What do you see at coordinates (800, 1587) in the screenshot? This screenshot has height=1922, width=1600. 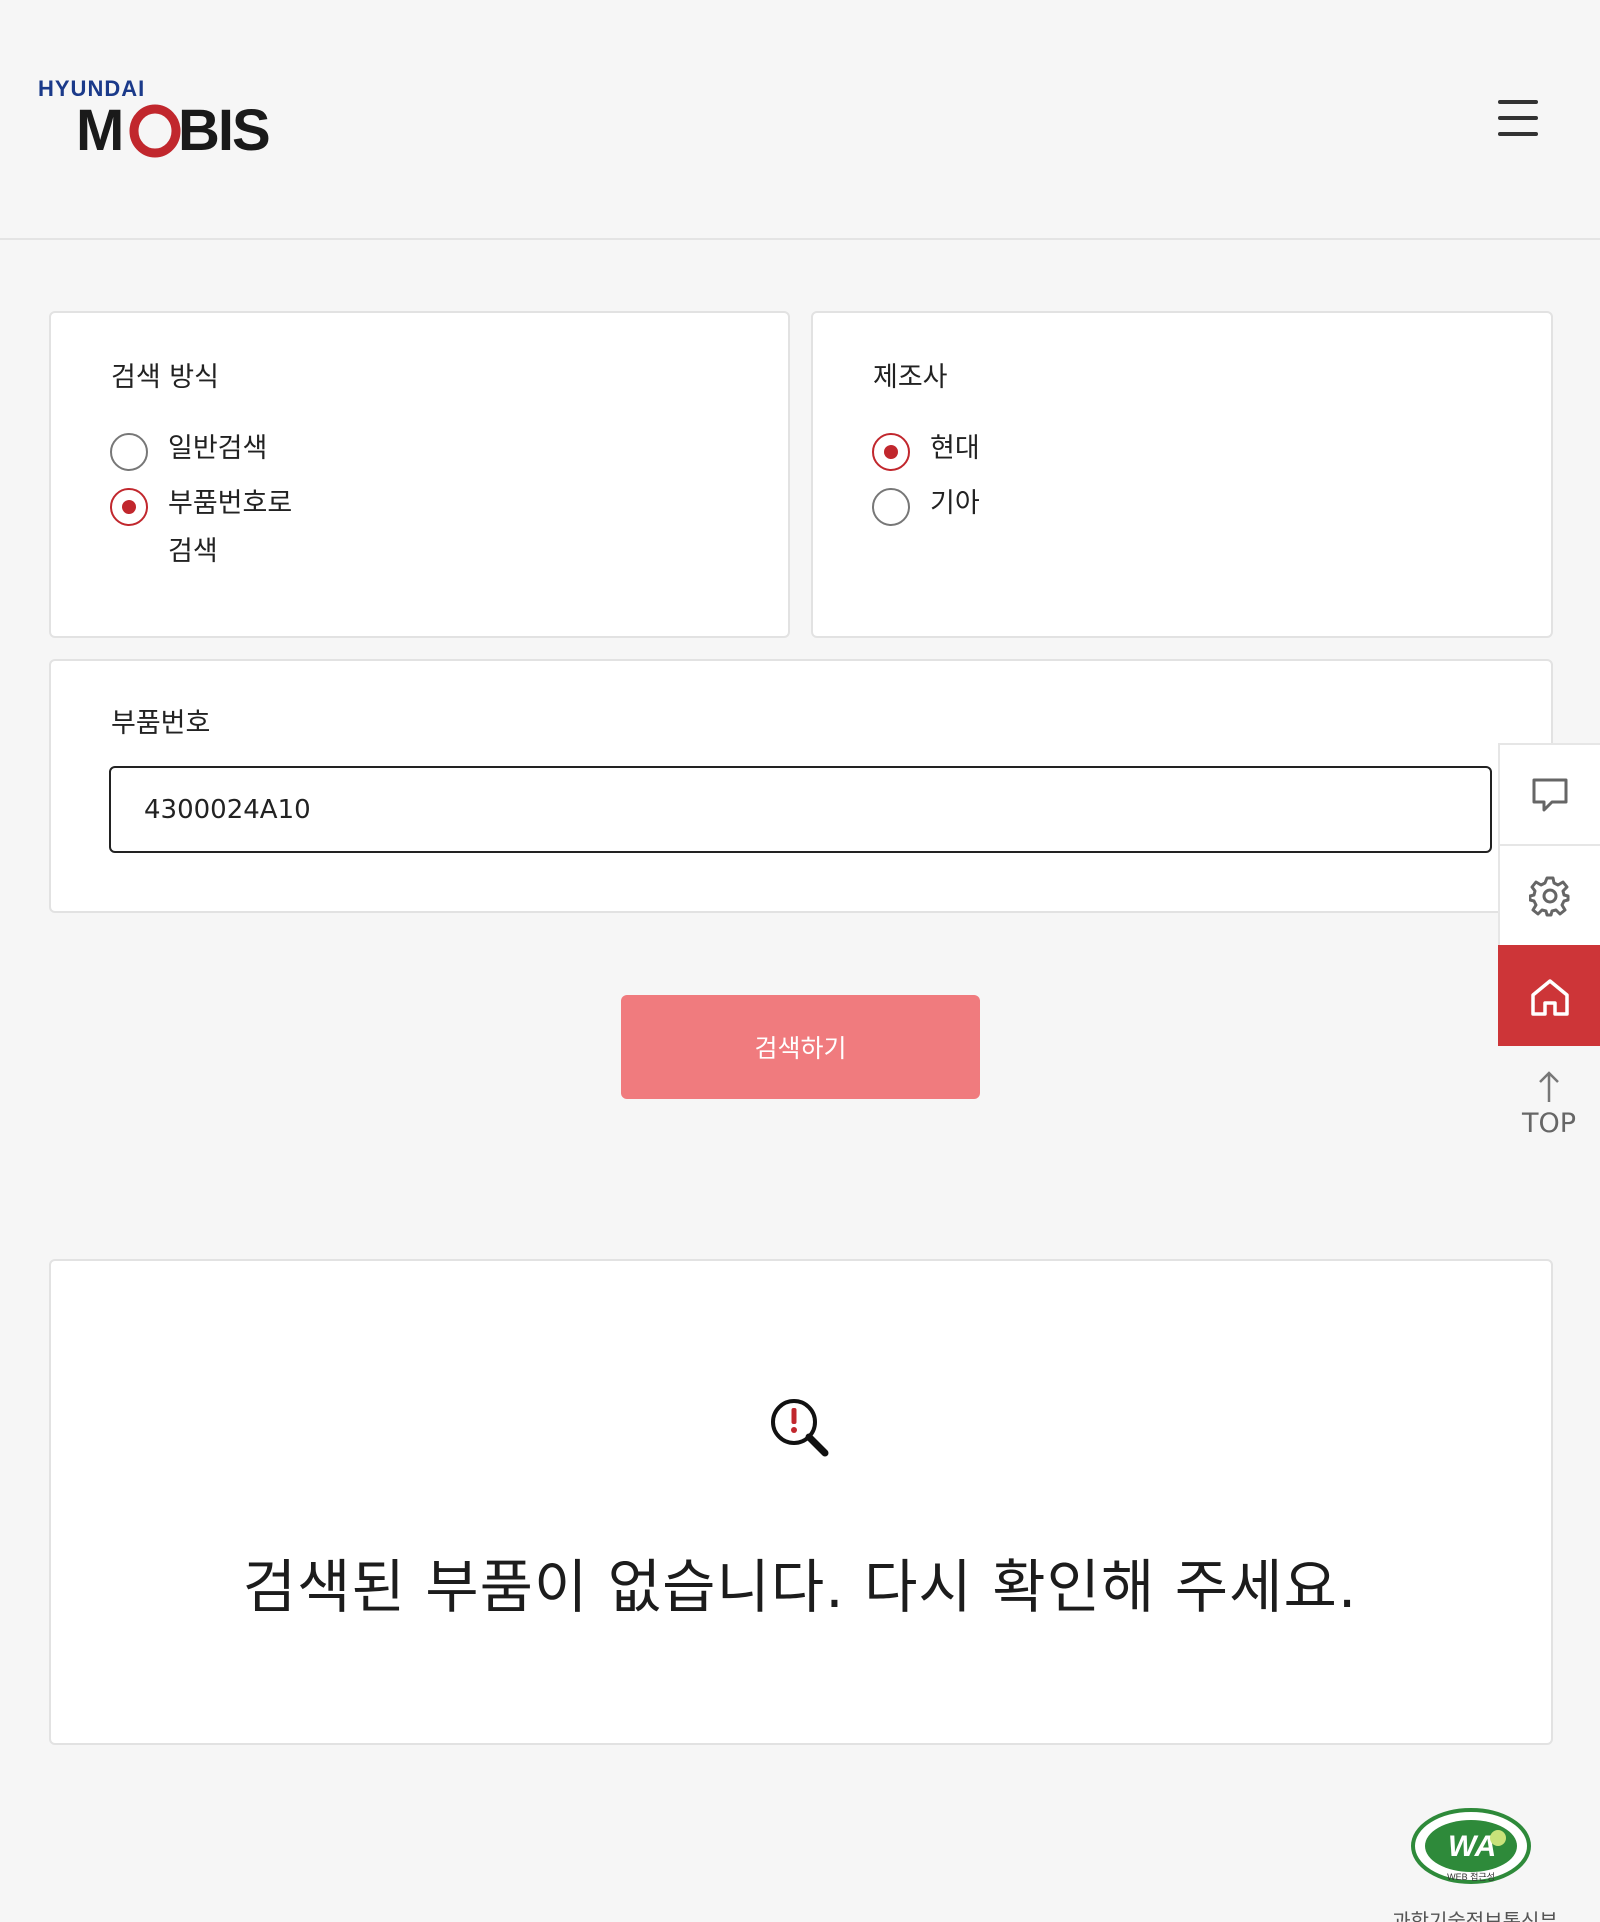 I see `no-results-message: 검색된 부품이 없습니다. 다시 확인해 주세요.` at bounding box center [800, 1587].